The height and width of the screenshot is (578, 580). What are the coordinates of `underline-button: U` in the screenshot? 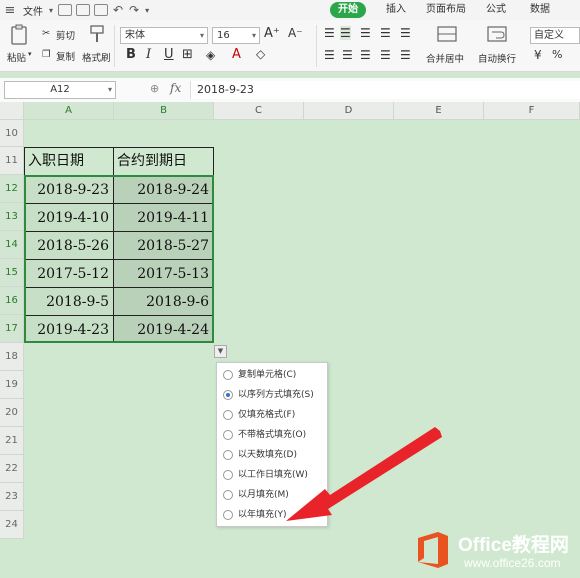 It's located at (169, 54).